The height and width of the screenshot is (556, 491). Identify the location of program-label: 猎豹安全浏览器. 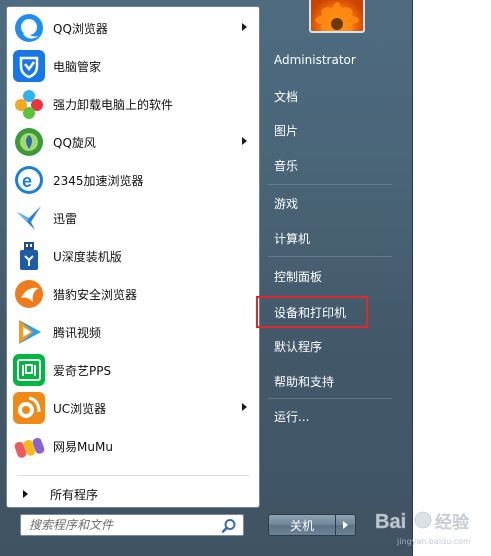
(95, 294).